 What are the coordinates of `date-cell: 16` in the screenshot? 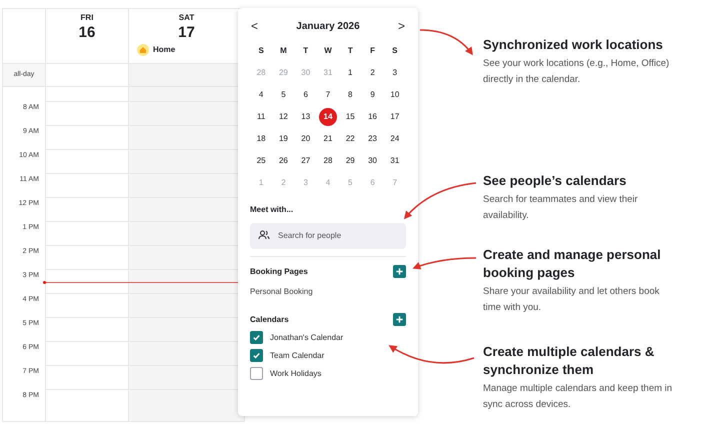 It's located at (373, 117).